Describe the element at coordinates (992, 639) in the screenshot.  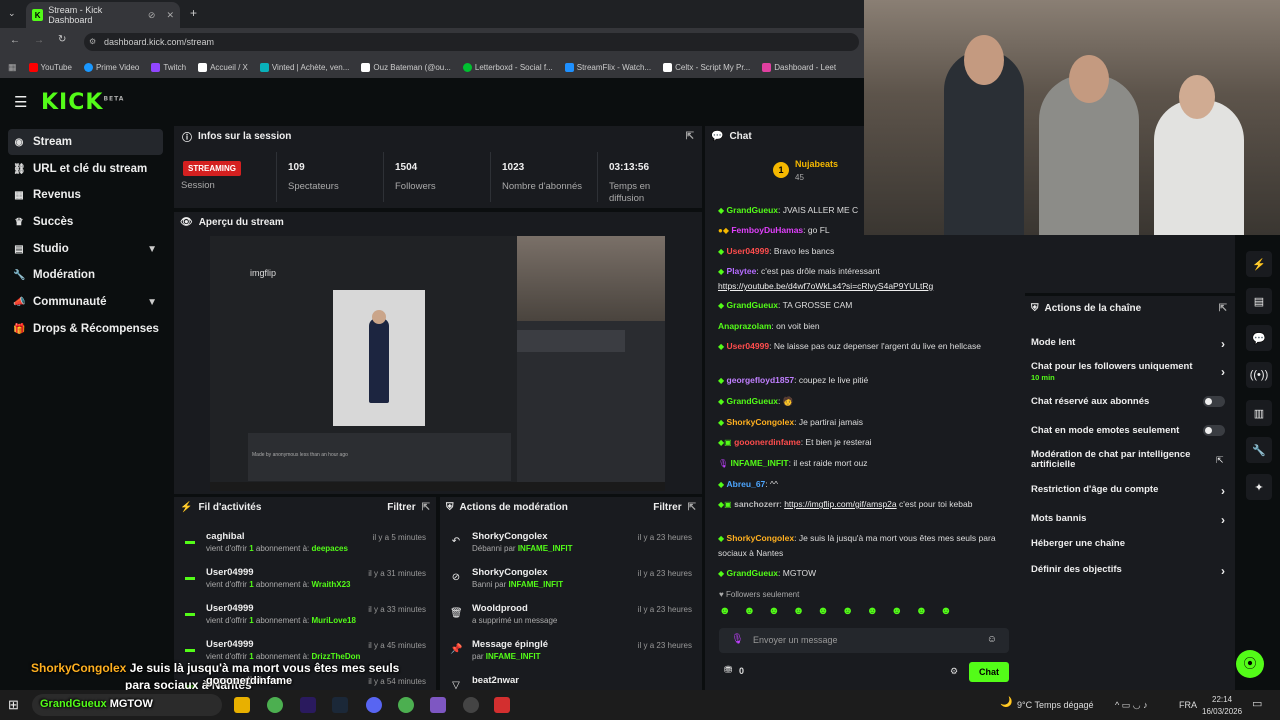
I see `emoji-icon: ☺` at that location.